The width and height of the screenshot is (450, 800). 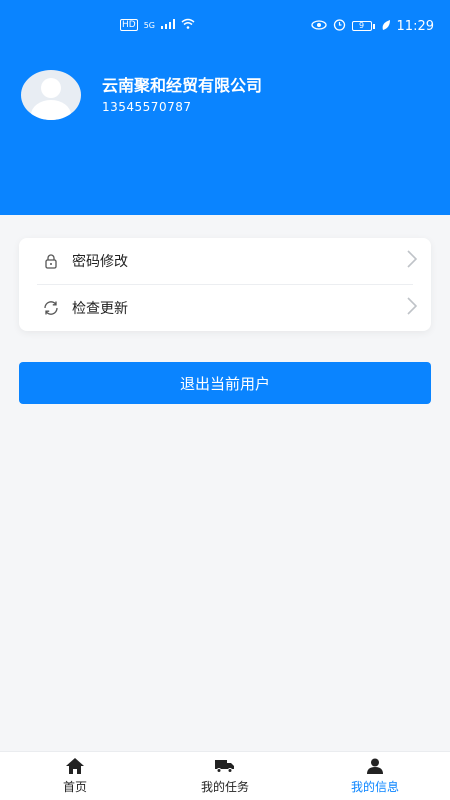 What do you see at coordinates (375, 776) in the screenshot?
I see `tab-my-info: 我的信息` at bounding box center [375, 776].